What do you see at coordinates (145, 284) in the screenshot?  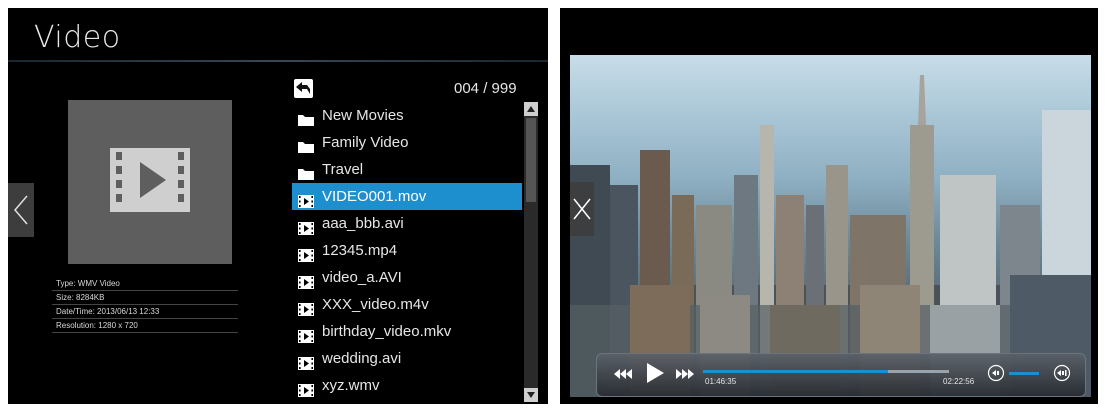 I see `info-type: Type: WMV Video` at bounding box center [145, 284].